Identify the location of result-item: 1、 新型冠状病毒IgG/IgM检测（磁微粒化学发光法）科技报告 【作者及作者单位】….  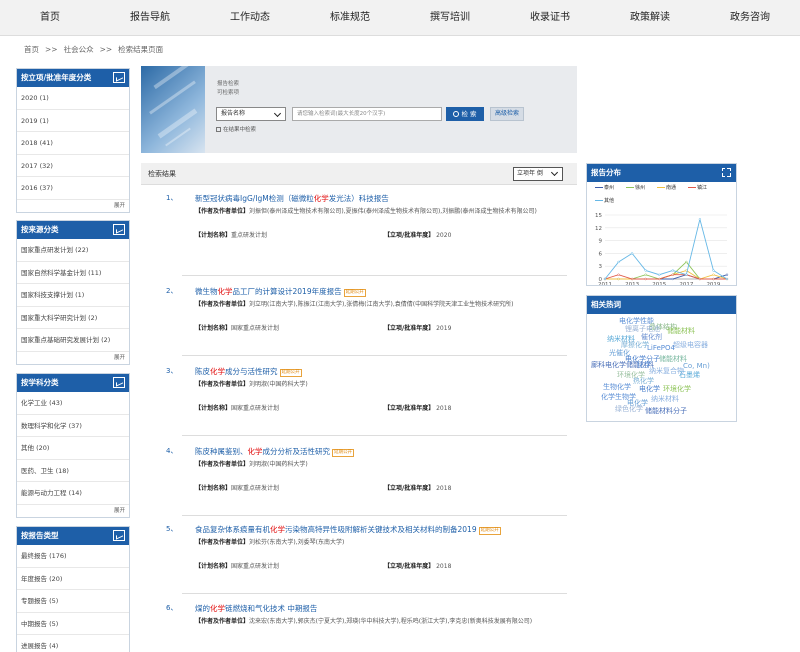
(359, 231).